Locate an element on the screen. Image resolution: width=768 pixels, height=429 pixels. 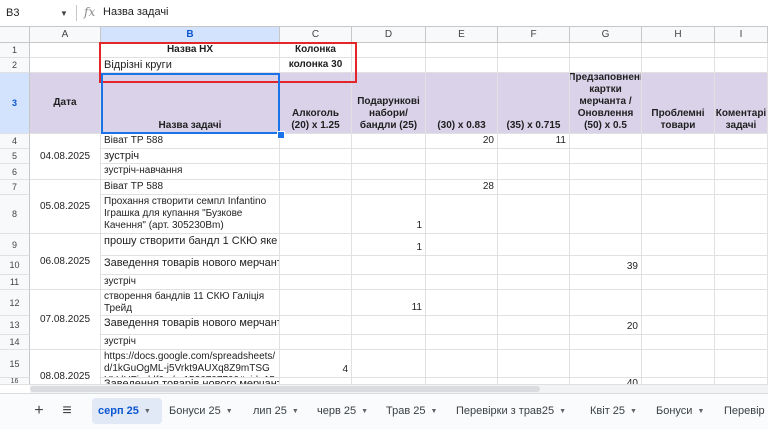
cell-i2 is located at coordinates (741, 65).